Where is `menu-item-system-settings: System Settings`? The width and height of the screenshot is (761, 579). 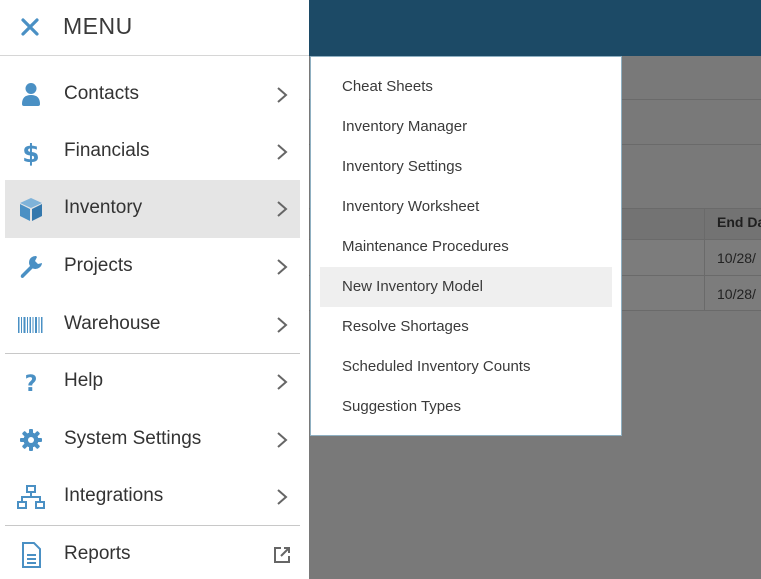 menu-item-system-settings: System Settings is located at coordinates (152, 440).